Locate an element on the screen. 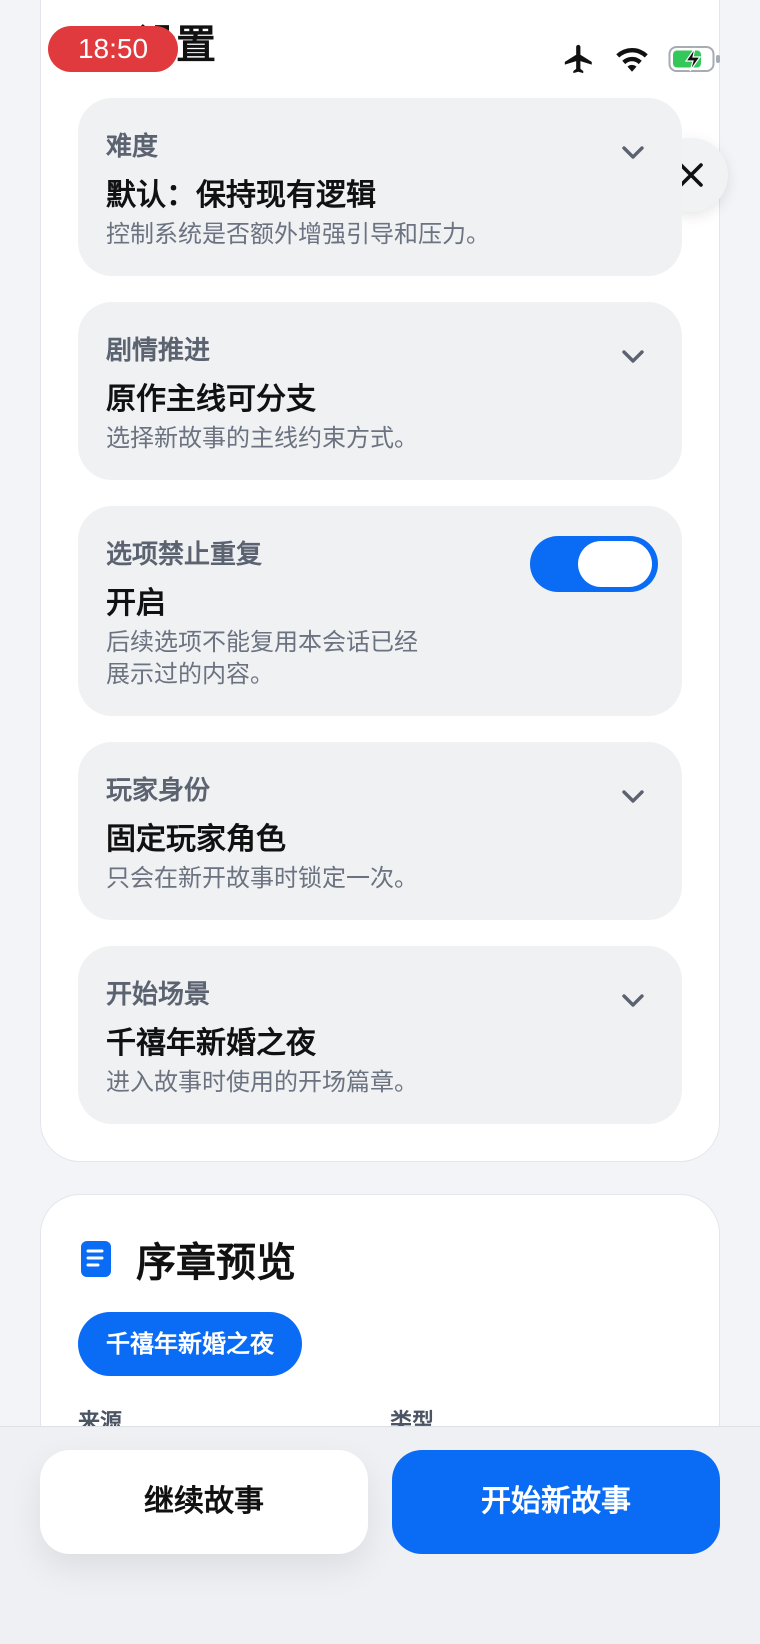  setting-no-repeat-options: 选项禁止重复 开启 后续选项不能复用本会话已经 展示过的内容。 is located at coordinates (380, 611).